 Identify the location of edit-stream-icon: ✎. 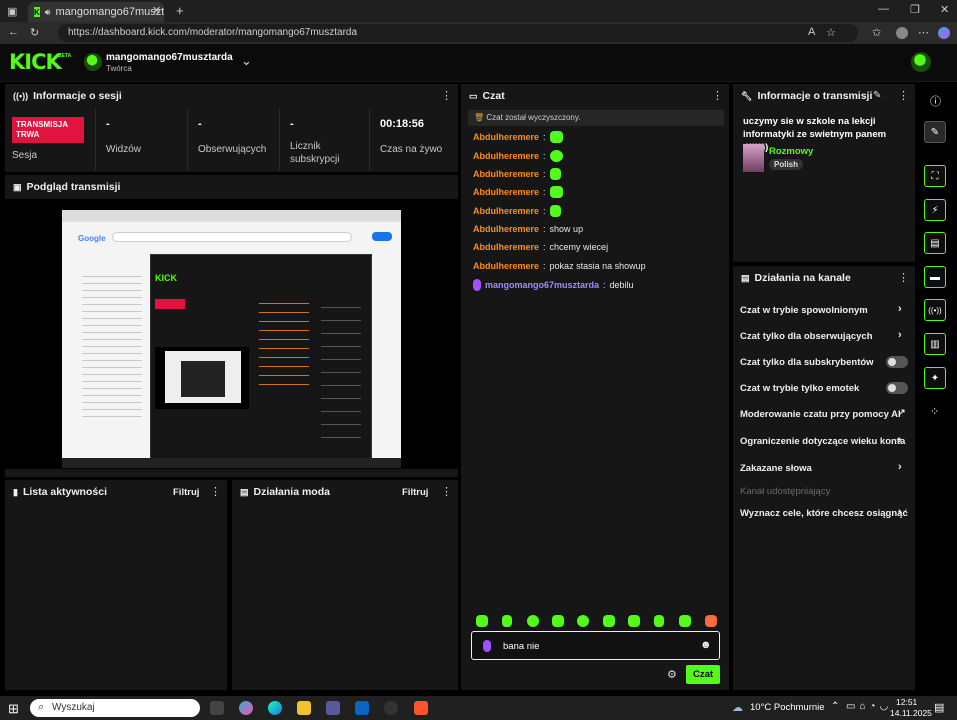
(877, 95).